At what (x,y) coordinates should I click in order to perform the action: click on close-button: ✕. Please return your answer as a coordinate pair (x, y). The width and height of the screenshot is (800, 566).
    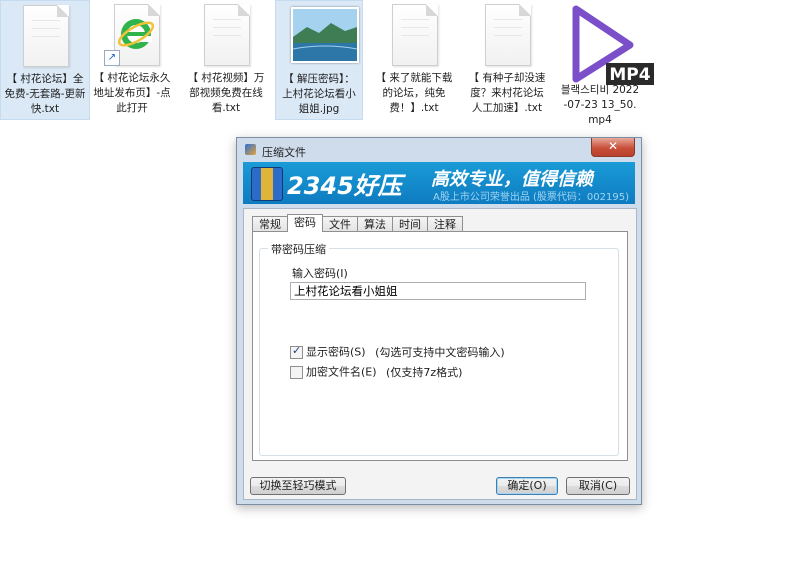
    Looking at the image, I should click on (613, 147).